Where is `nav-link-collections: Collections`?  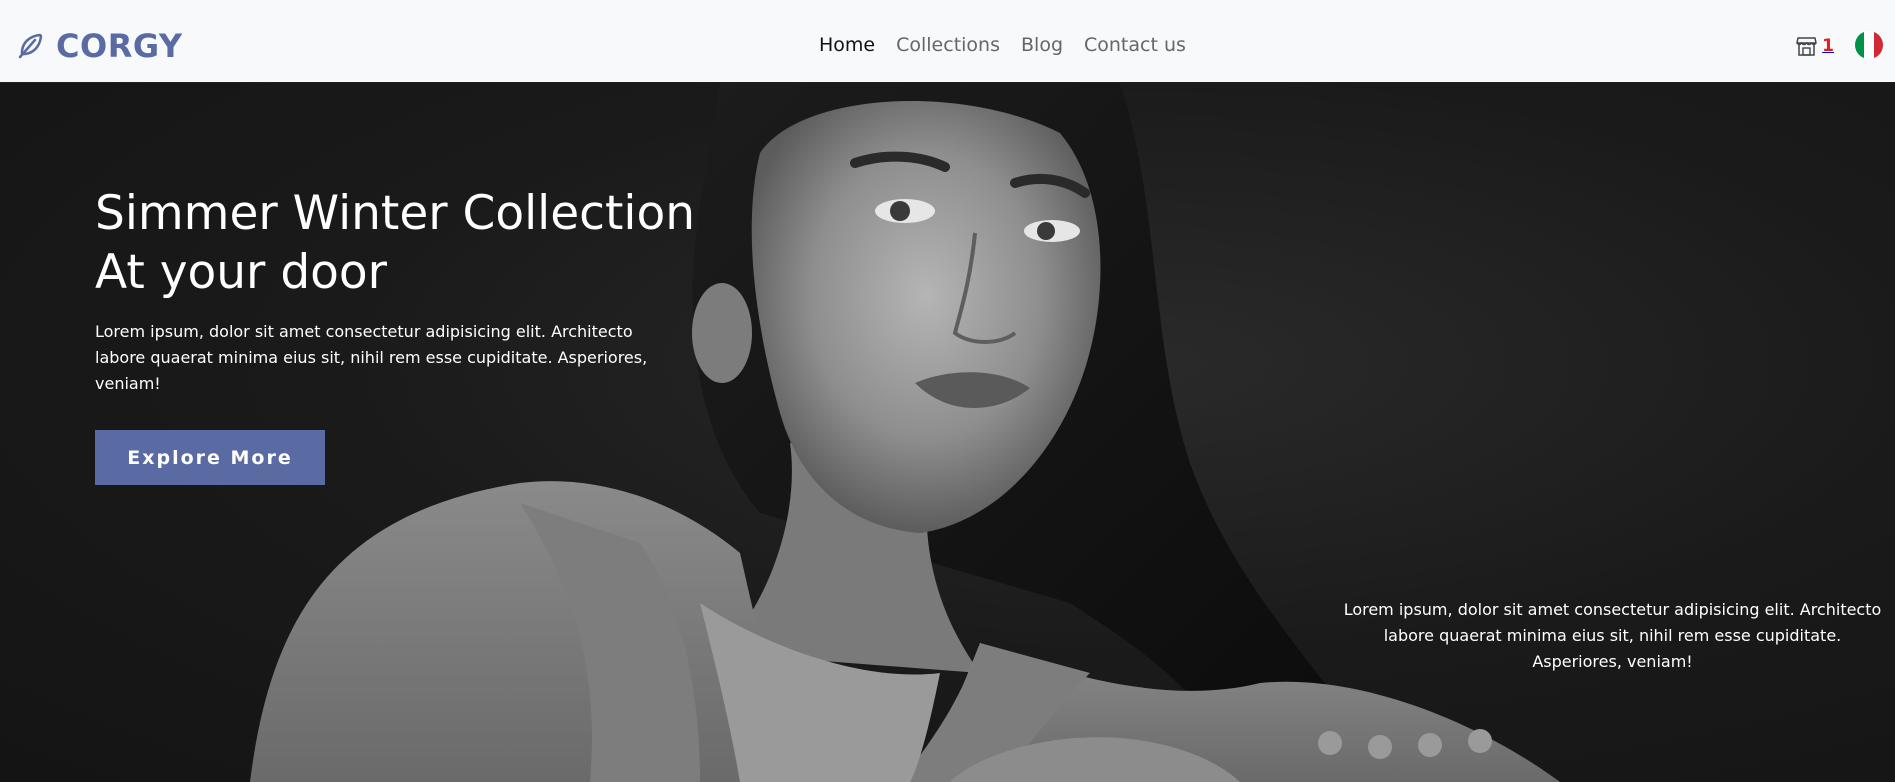 nav-link-collections: Collections is located at coordinates (948, 45).